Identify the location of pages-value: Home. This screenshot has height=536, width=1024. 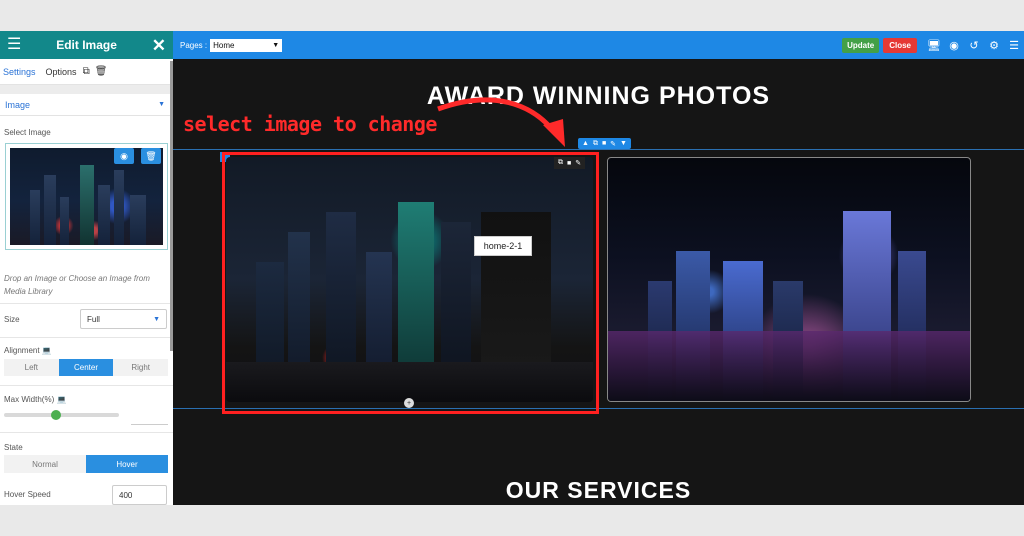
(224, 45).